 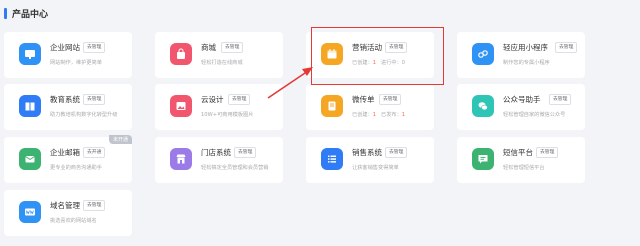 I want to click on mini-program-icon, so click(x=483, y=54).